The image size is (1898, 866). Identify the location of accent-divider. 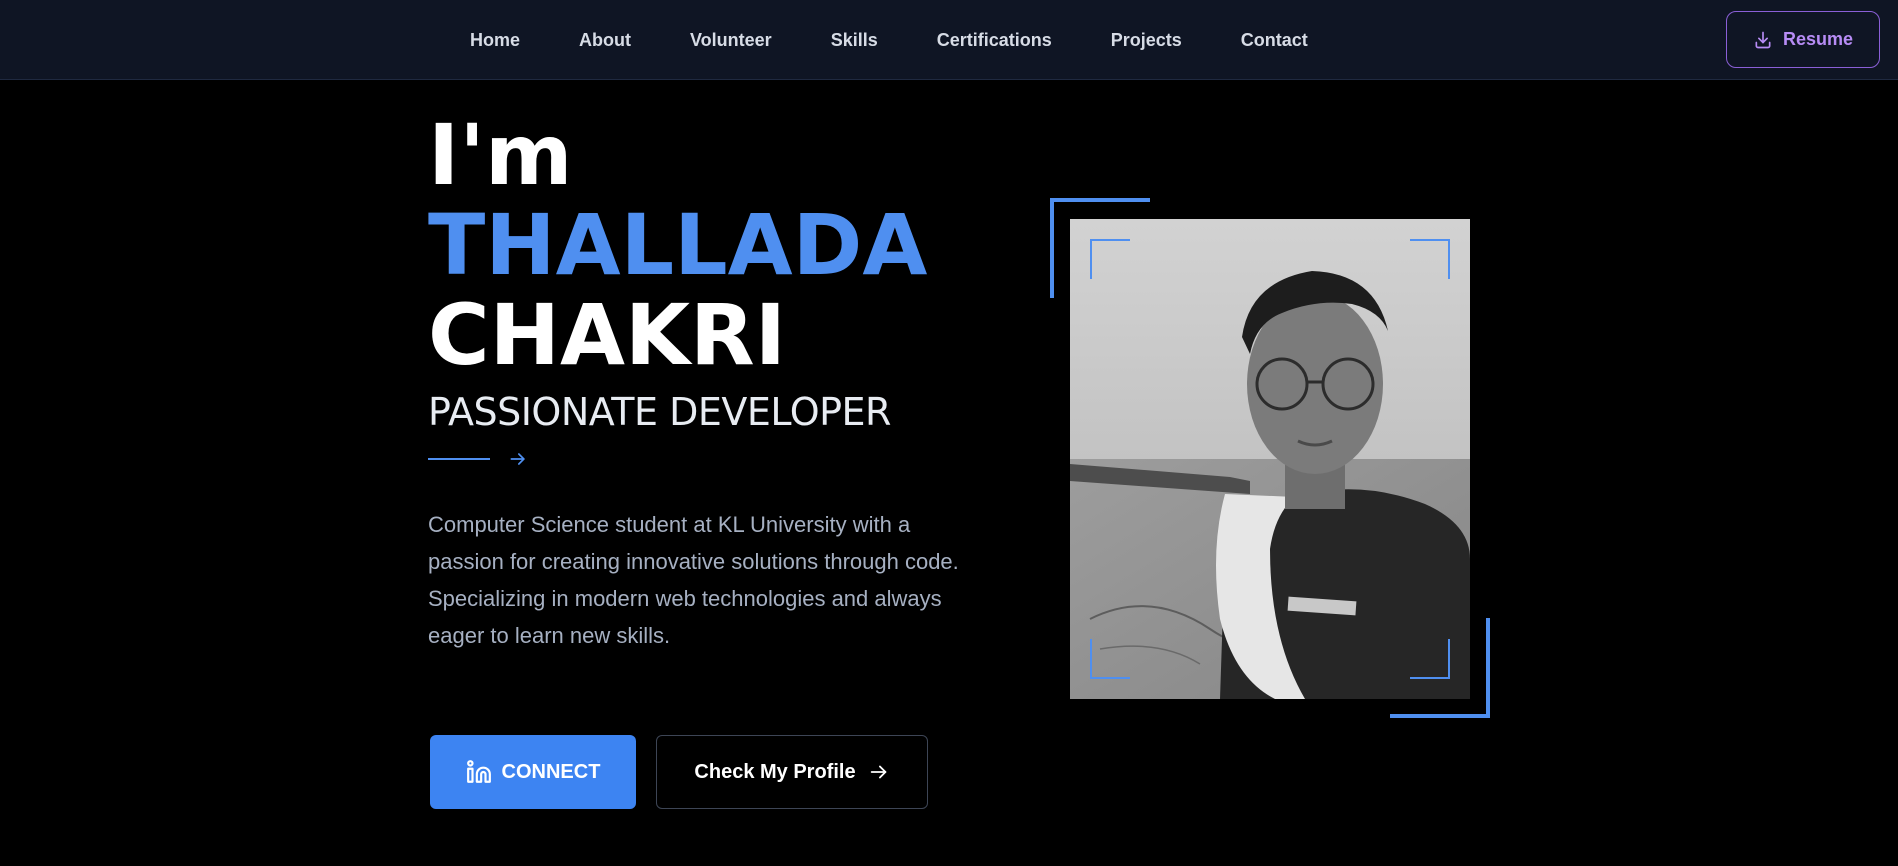
(708, 459).